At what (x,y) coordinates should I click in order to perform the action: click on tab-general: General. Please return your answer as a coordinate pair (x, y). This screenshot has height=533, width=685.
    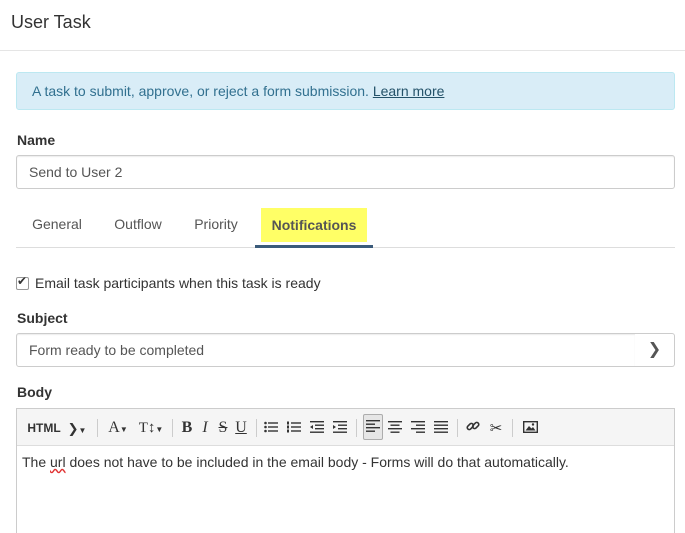
    Looking at the image, I should click on (57, 227).